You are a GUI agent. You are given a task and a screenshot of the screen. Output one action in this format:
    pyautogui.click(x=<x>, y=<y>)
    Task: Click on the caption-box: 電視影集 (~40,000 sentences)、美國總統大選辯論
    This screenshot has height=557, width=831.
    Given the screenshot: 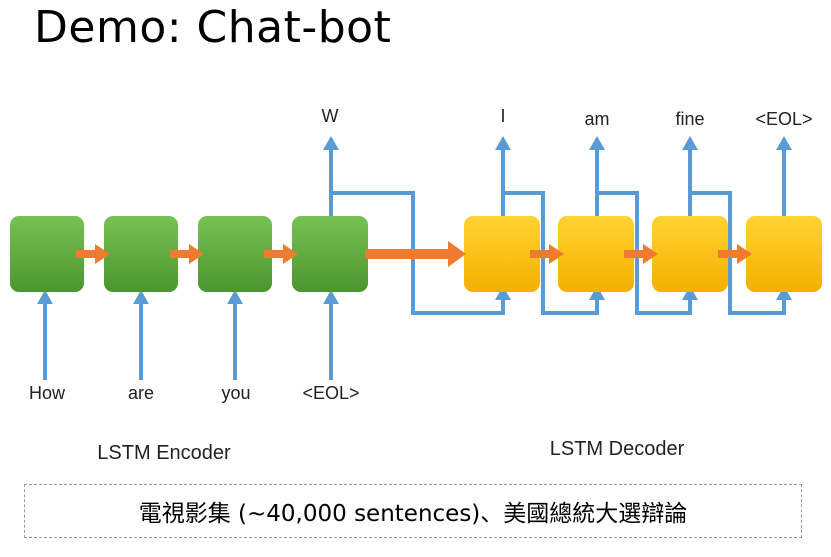 What is the action you would take?
    pyautogui.click(x=413, y=511)
    